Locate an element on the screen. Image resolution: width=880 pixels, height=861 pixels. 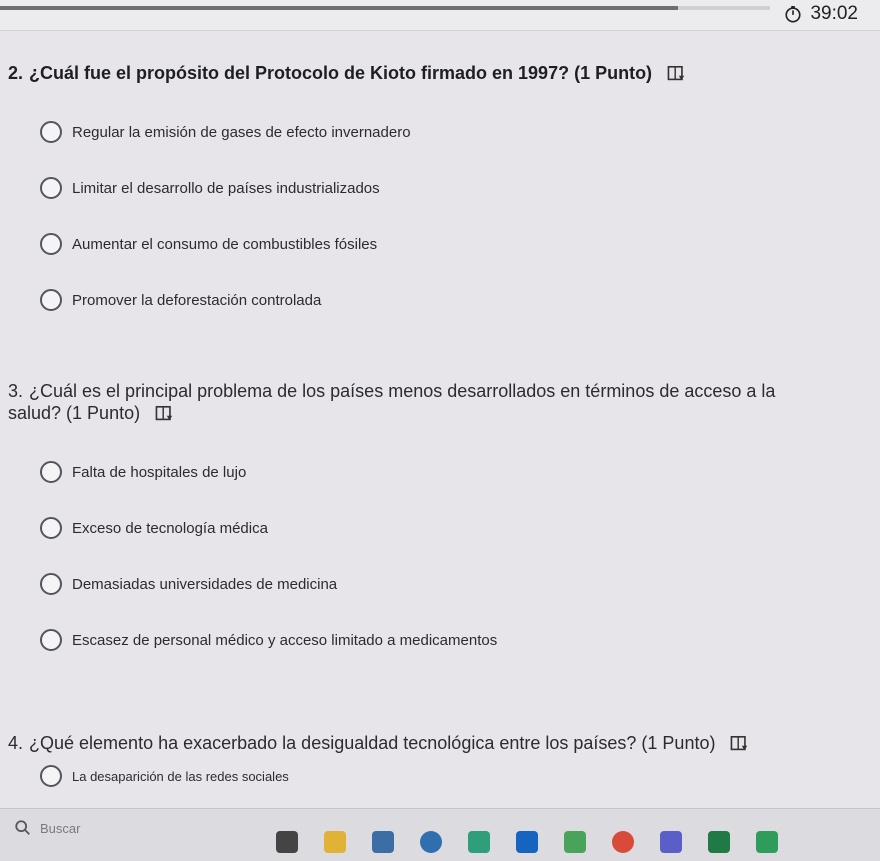
option-label: Falta de hospitales de lujo is located at coordinates (159, 472).